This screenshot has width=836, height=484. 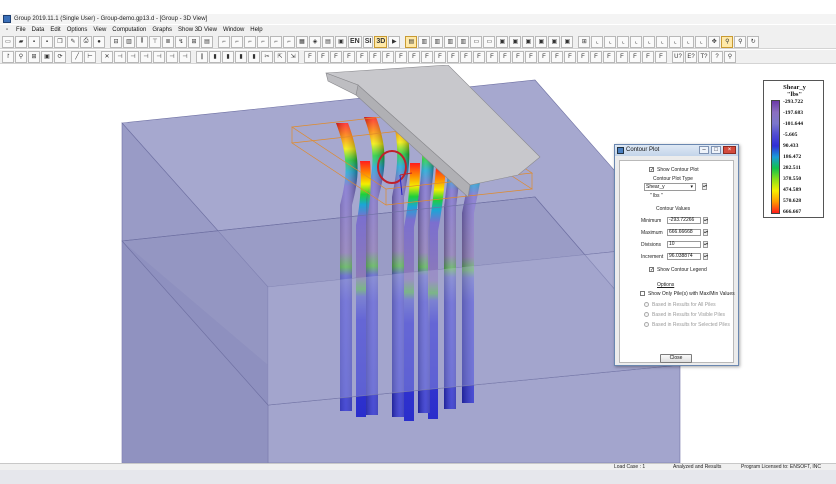 I want to click on divisions-field: 10, so click(x=684, y=244).